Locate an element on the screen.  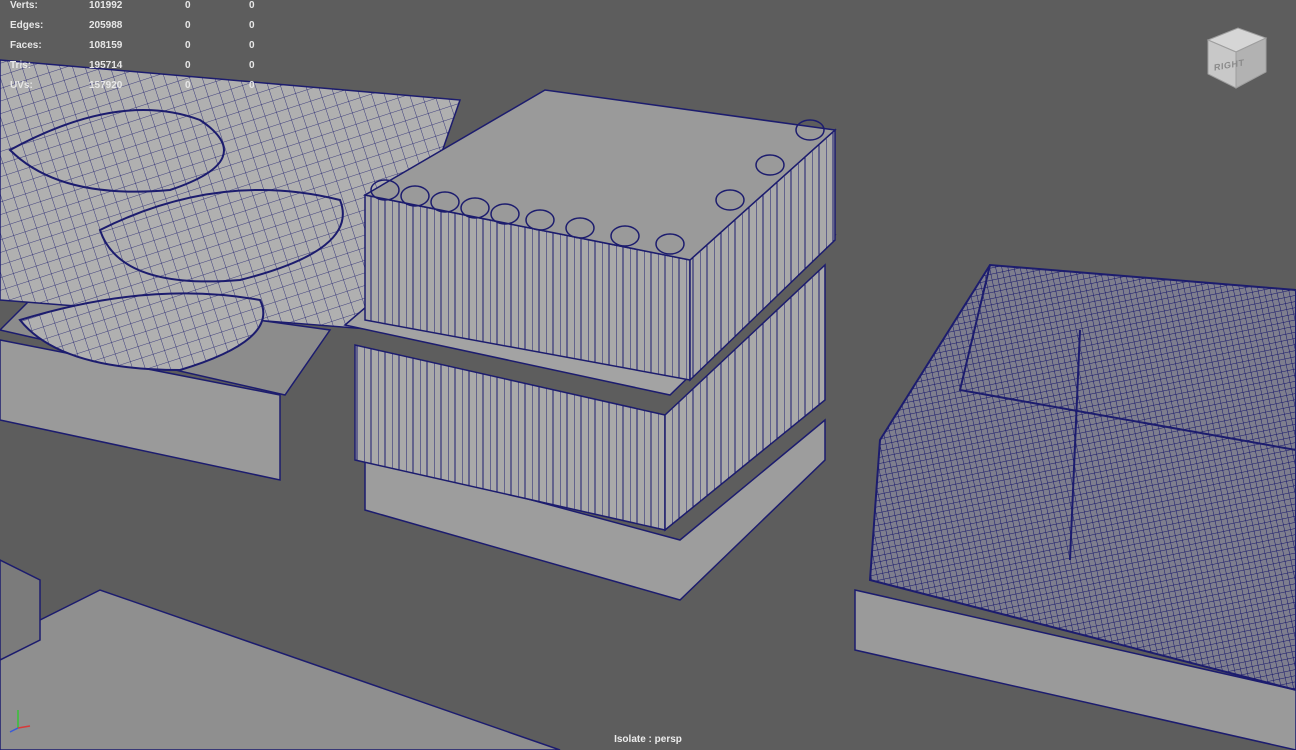
hud-count: 195714 is located at coordinates (106, 65).